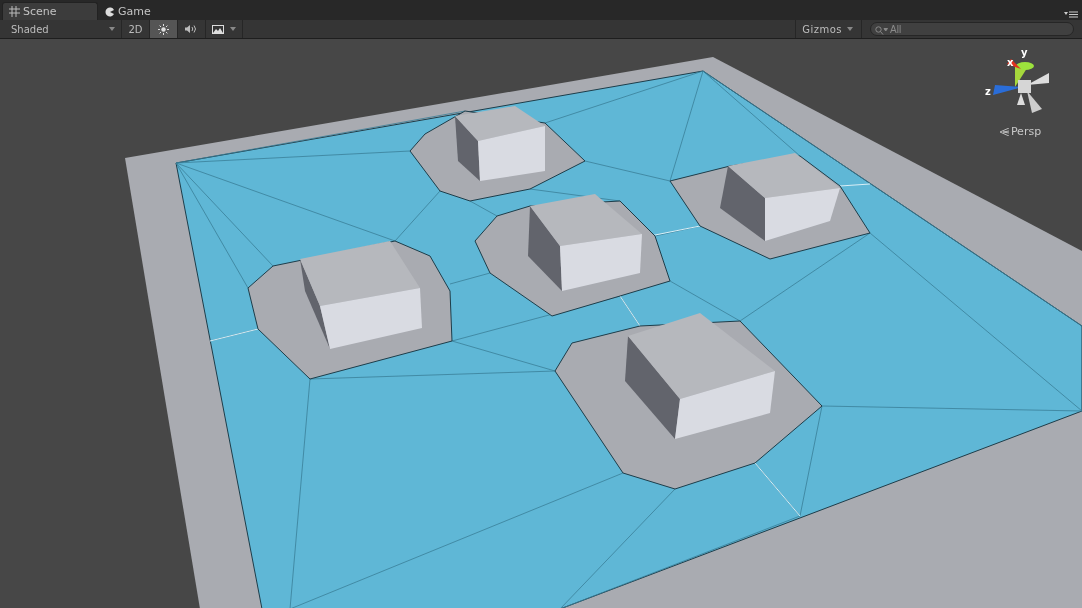  I want to click on sun-icon, so click(163, 29).